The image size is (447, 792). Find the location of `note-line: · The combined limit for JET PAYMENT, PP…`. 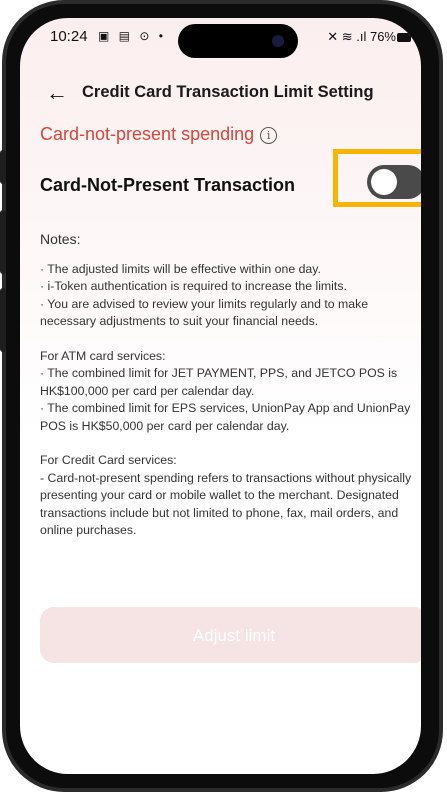

note-line: · The combined limit for JET PAYMENT, PP… is located at coordinates (219, 382).